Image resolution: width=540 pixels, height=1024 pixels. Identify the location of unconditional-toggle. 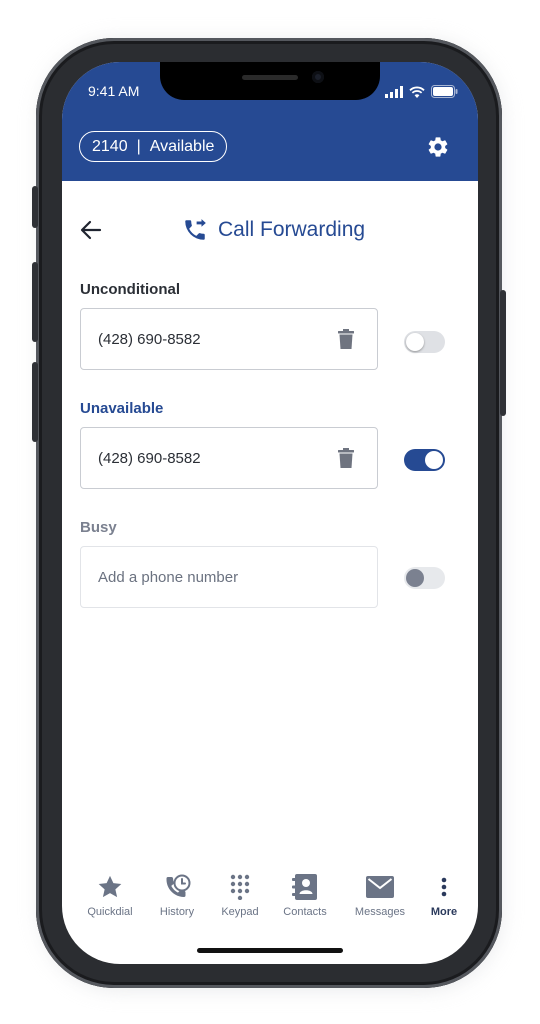
(424, 342).